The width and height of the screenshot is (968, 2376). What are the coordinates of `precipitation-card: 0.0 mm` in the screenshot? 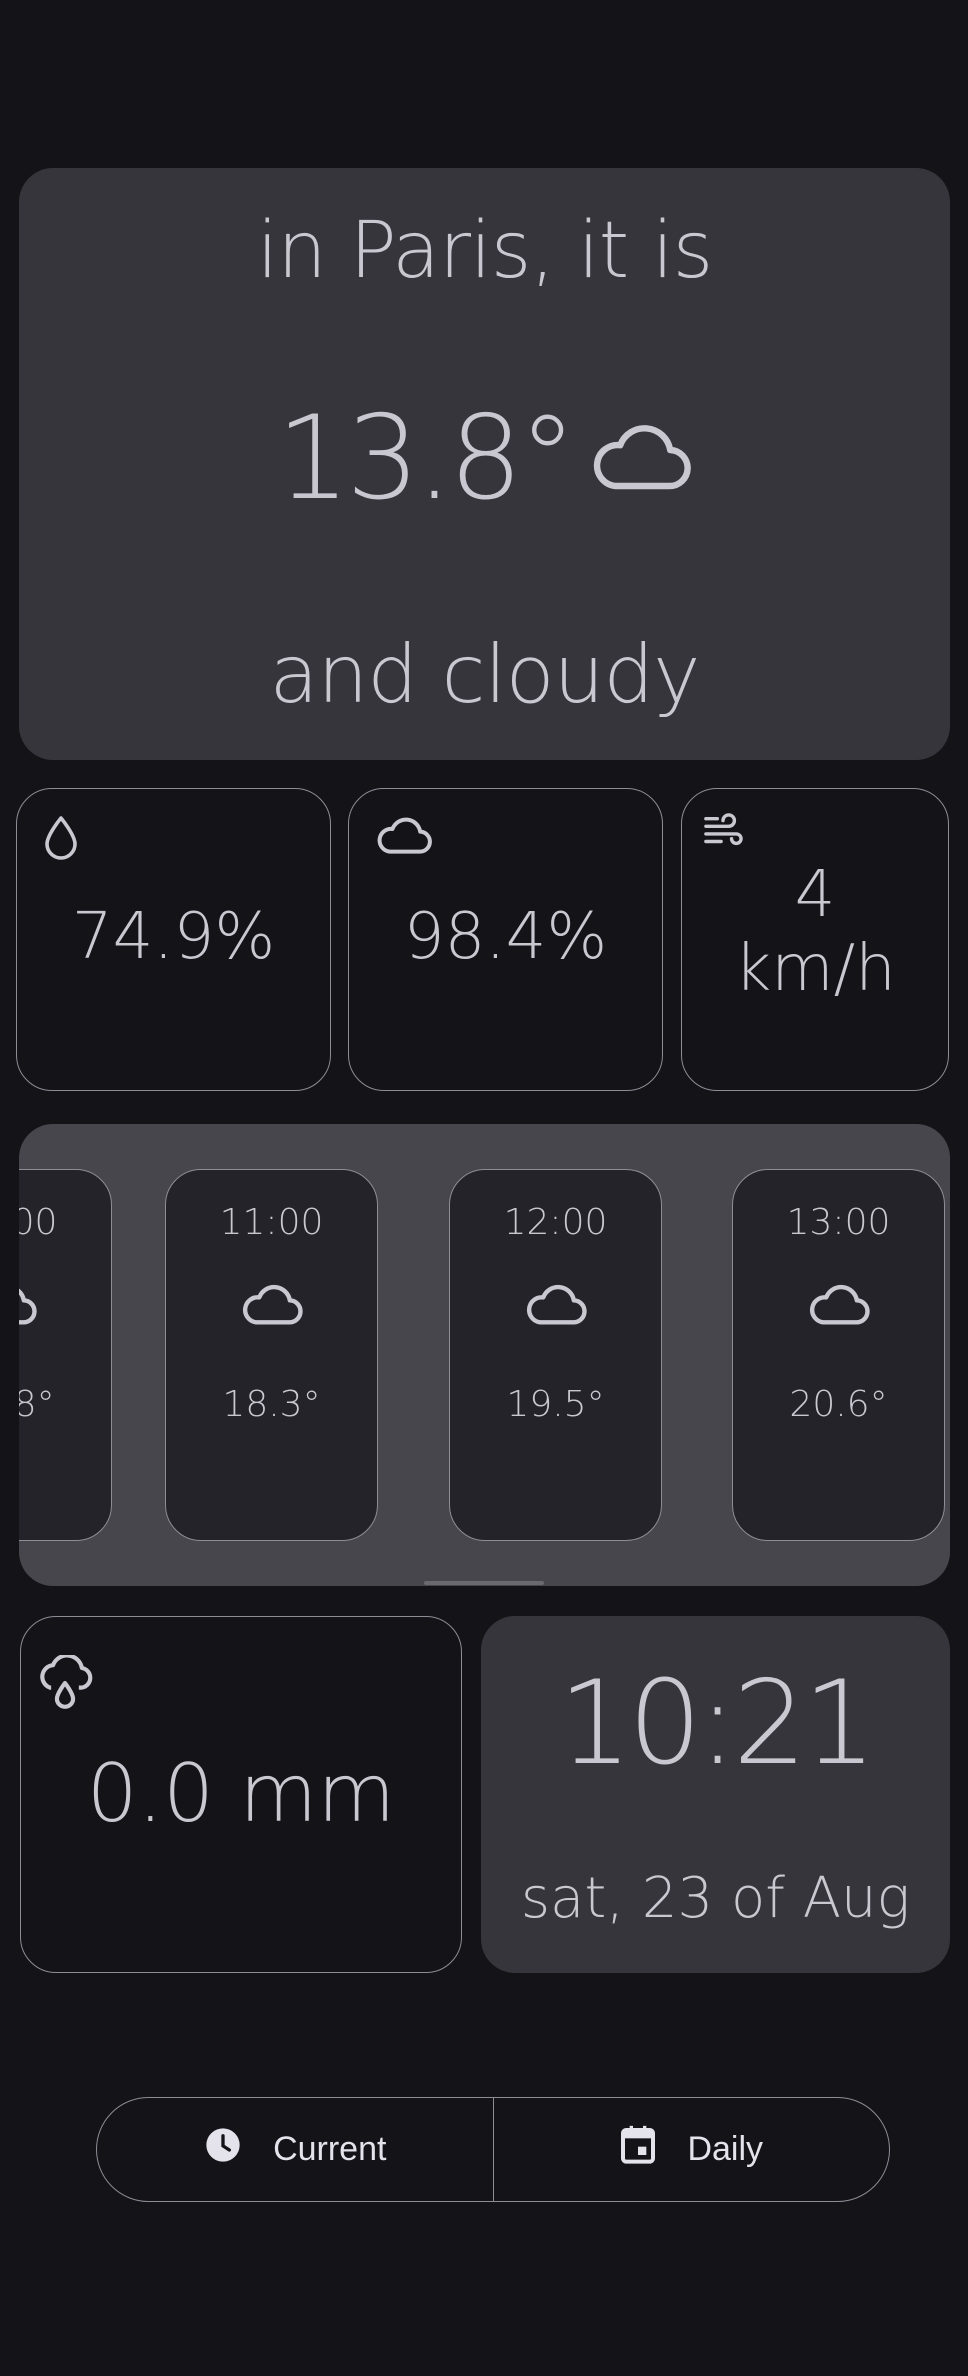 It's located at (241, 1794).